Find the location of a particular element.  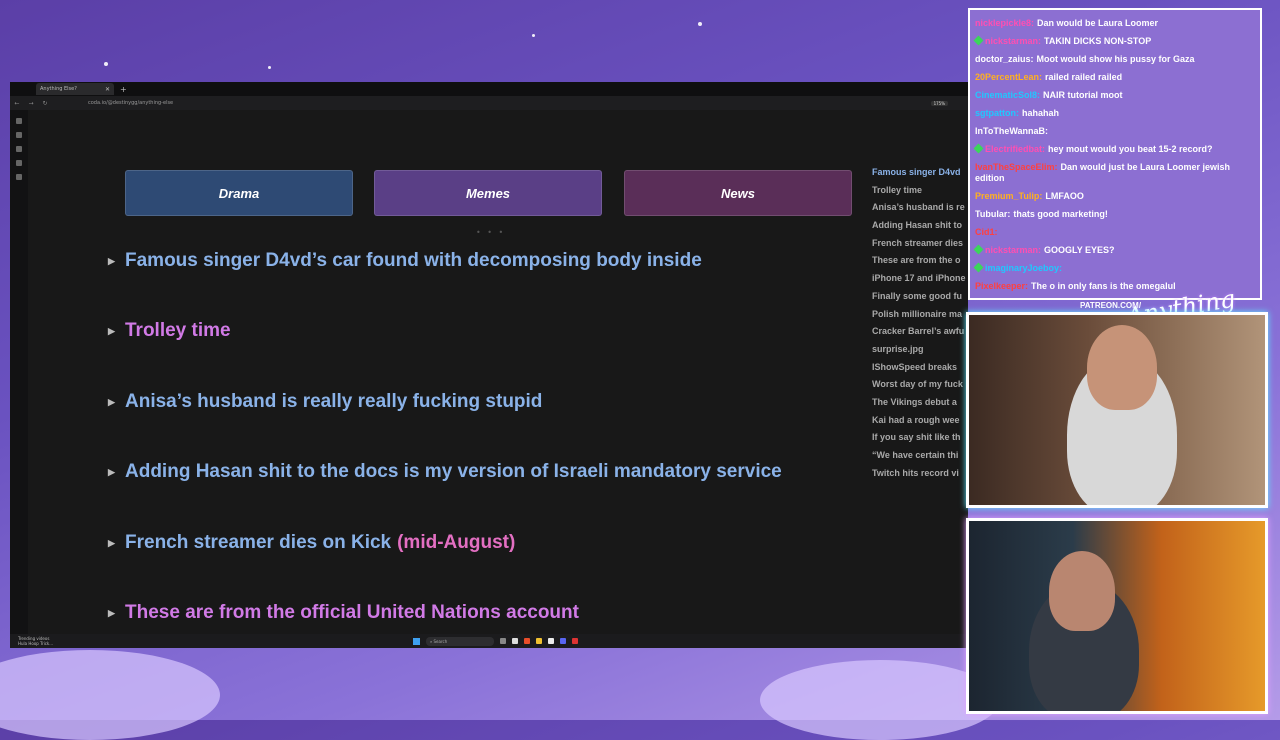

webcam-top is located at coordinates (1117, 410).